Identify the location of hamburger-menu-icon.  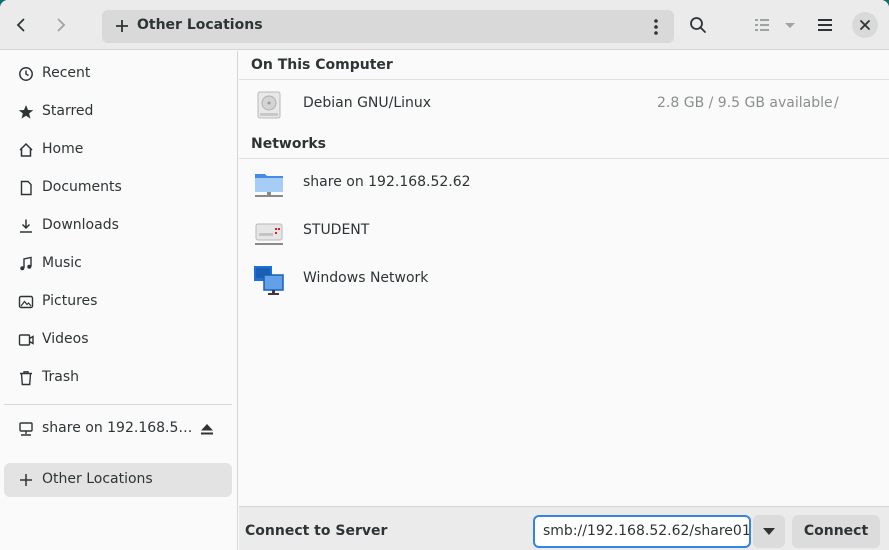
(825, 25).